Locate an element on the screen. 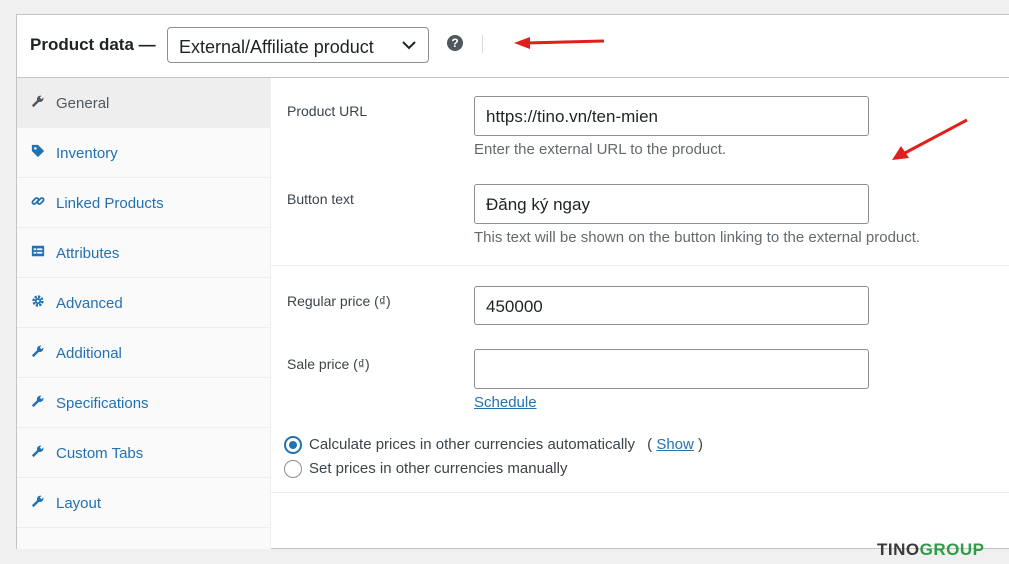  tab-linked-products: Linked Products is located at coordinates (143, 203).